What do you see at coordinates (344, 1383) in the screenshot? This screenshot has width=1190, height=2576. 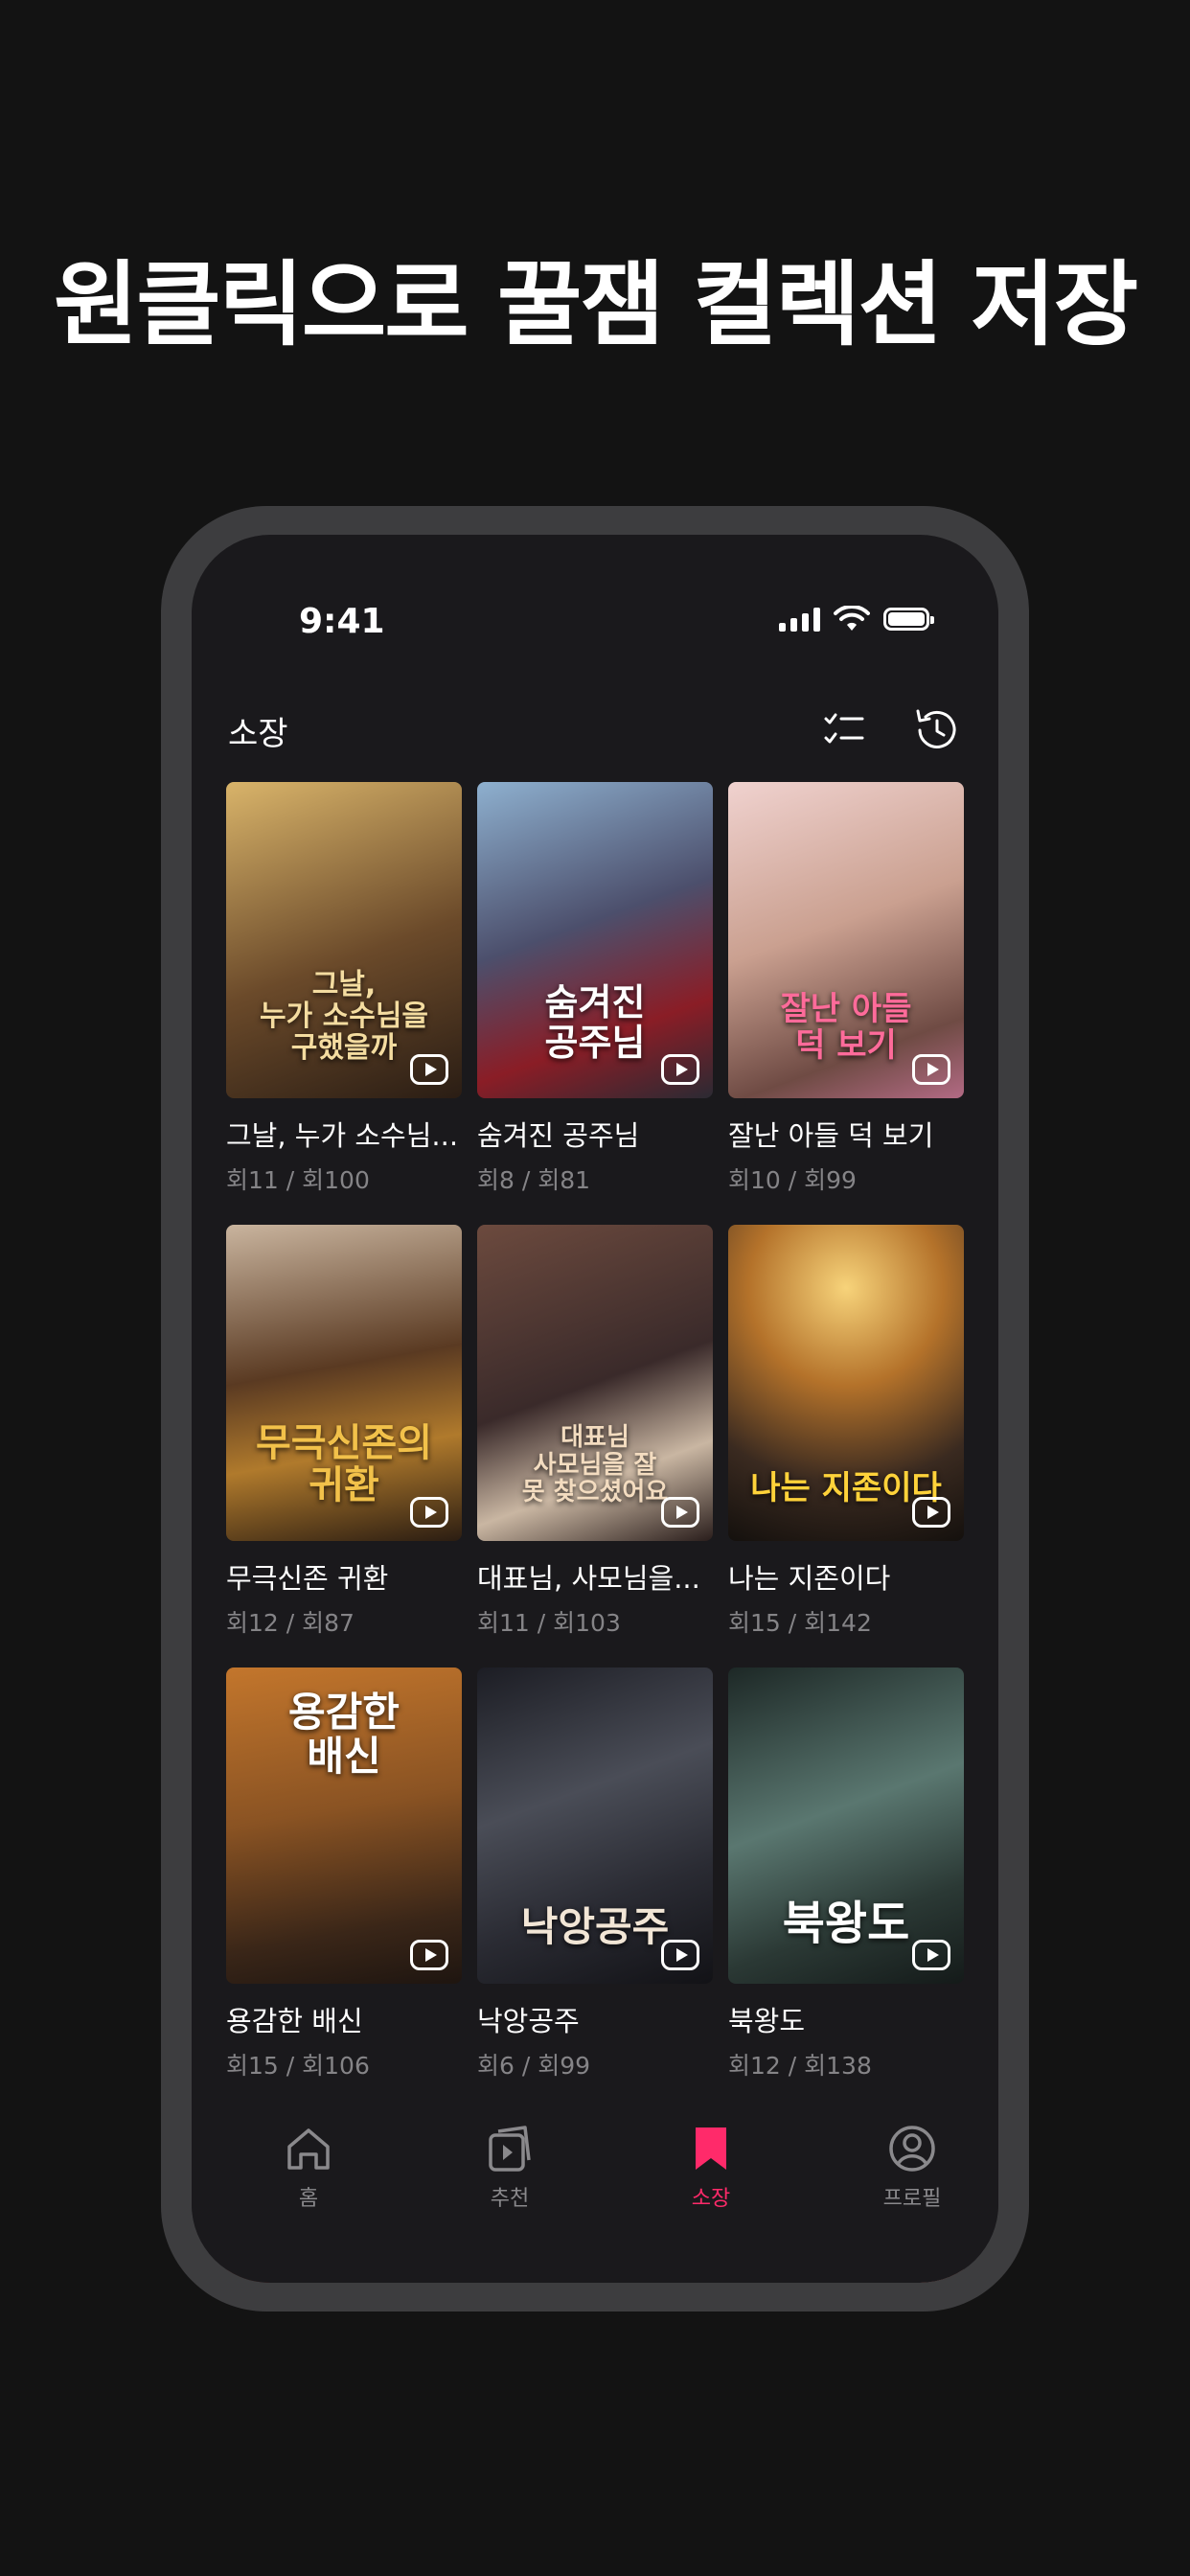 I see `poster-image: 무극신존의 귀환` at bounding box center [344, 1383].